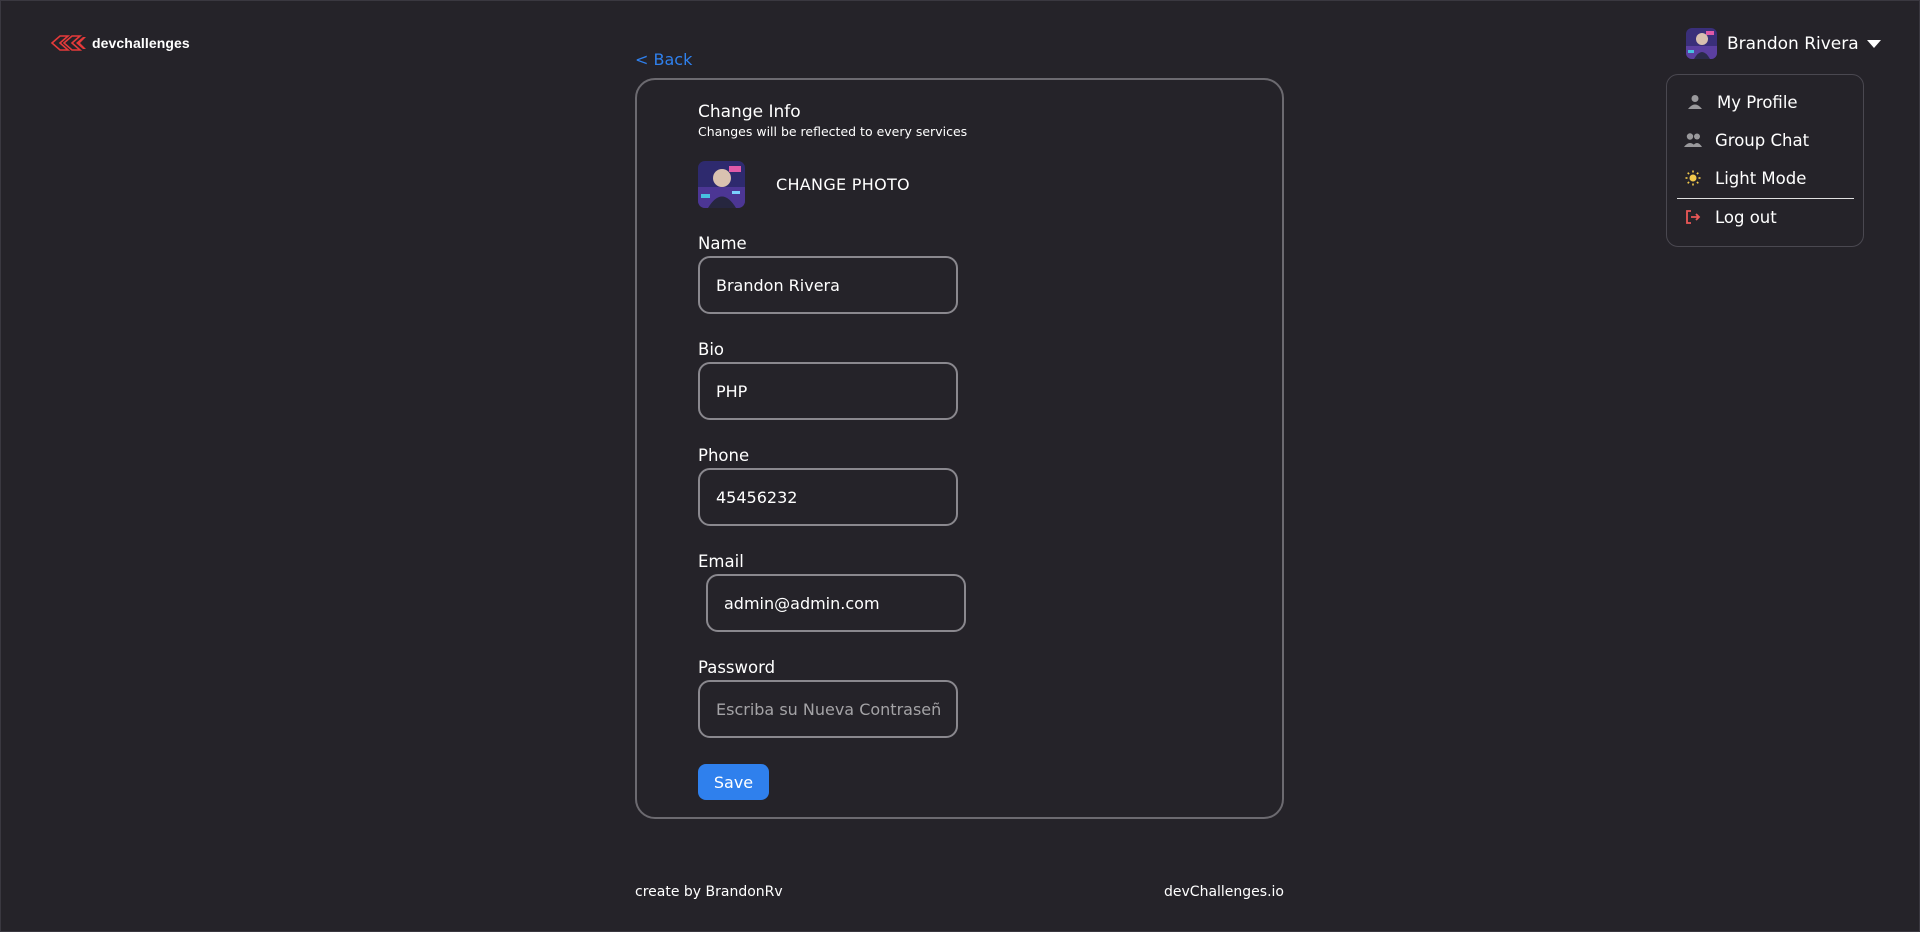 The image size is (1920, 932). What do you see at coordinates (724, 455) in the screenshot?
I see `phone-label: Phone` at bounding box center [724, 455].